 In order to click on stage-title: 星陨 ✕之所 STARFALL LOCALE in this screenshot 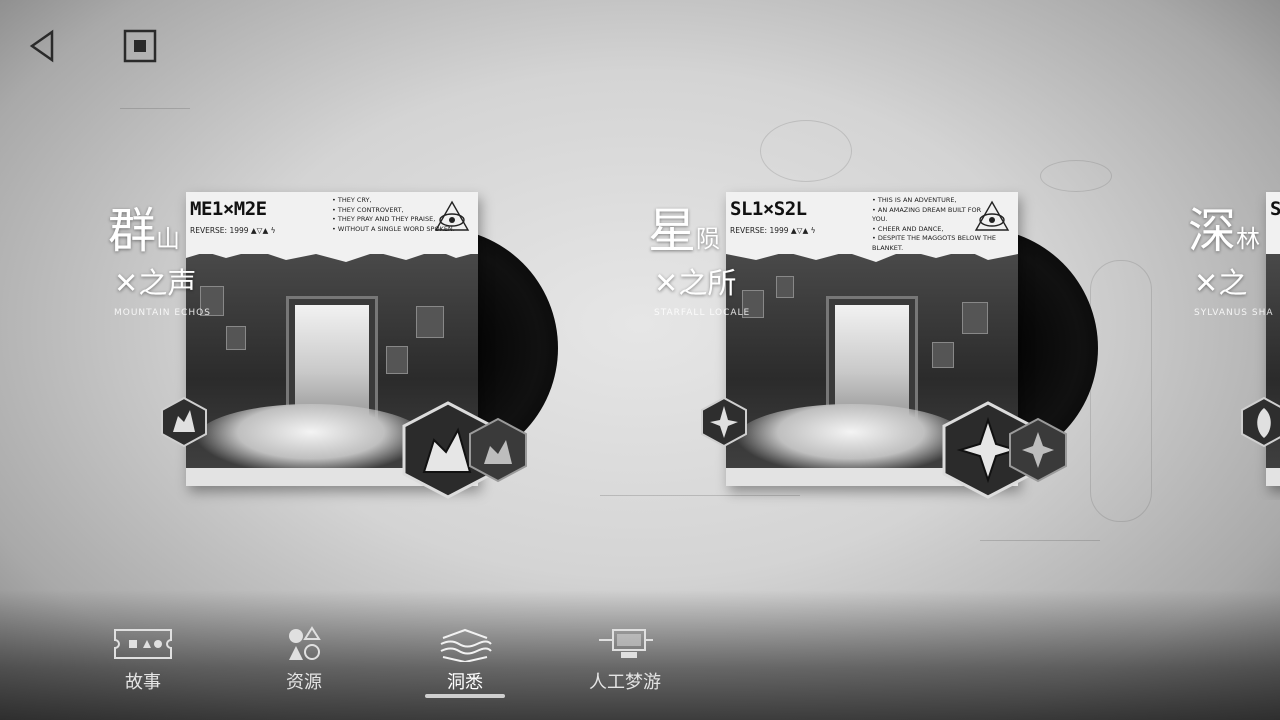, I will do `click(699, 261)`.